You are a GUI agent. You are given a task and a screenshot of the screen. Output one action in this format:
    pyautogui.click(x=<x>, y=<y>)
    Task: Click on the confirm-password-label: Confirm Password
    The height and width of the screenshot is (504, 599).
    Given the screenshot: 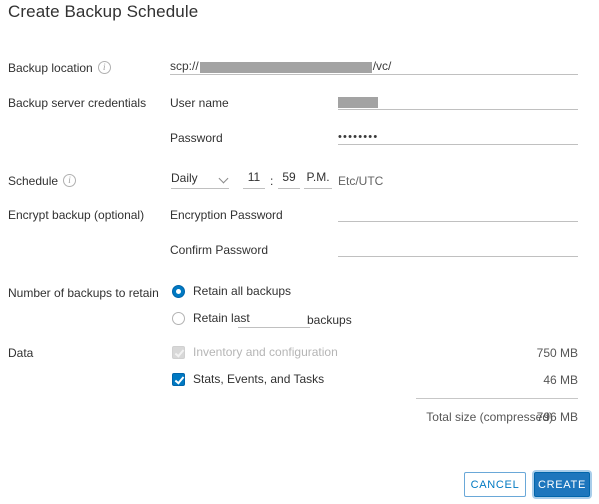 What is the action you would take?
    pyautogui.click(x=219, y=250)
    